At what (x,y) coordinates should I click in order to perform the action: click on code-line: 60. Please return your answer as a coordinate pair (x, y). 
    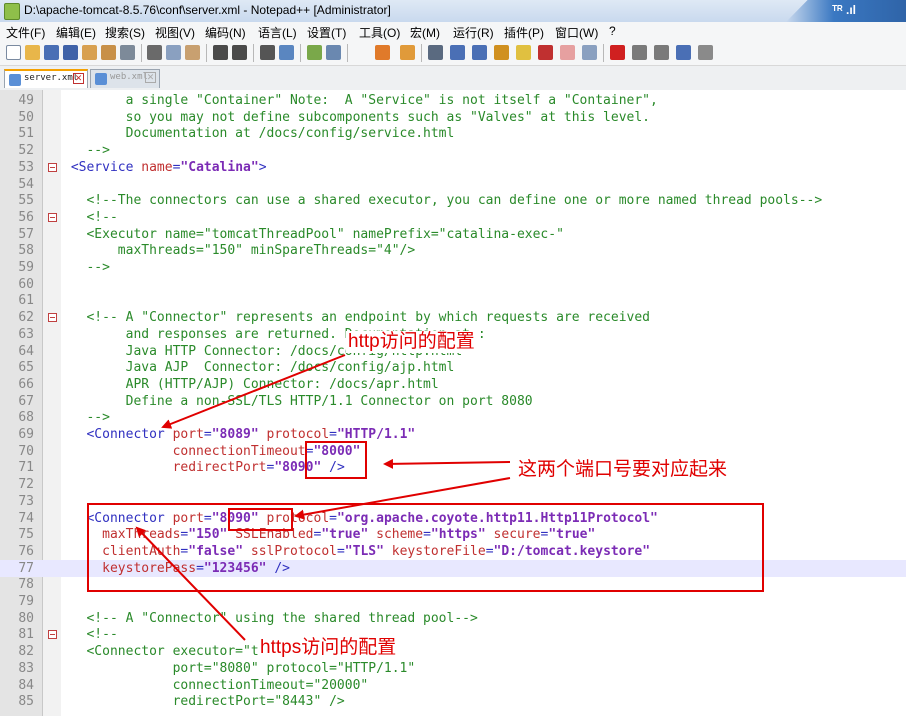
    Looking at the image, I should click on (453, 284).